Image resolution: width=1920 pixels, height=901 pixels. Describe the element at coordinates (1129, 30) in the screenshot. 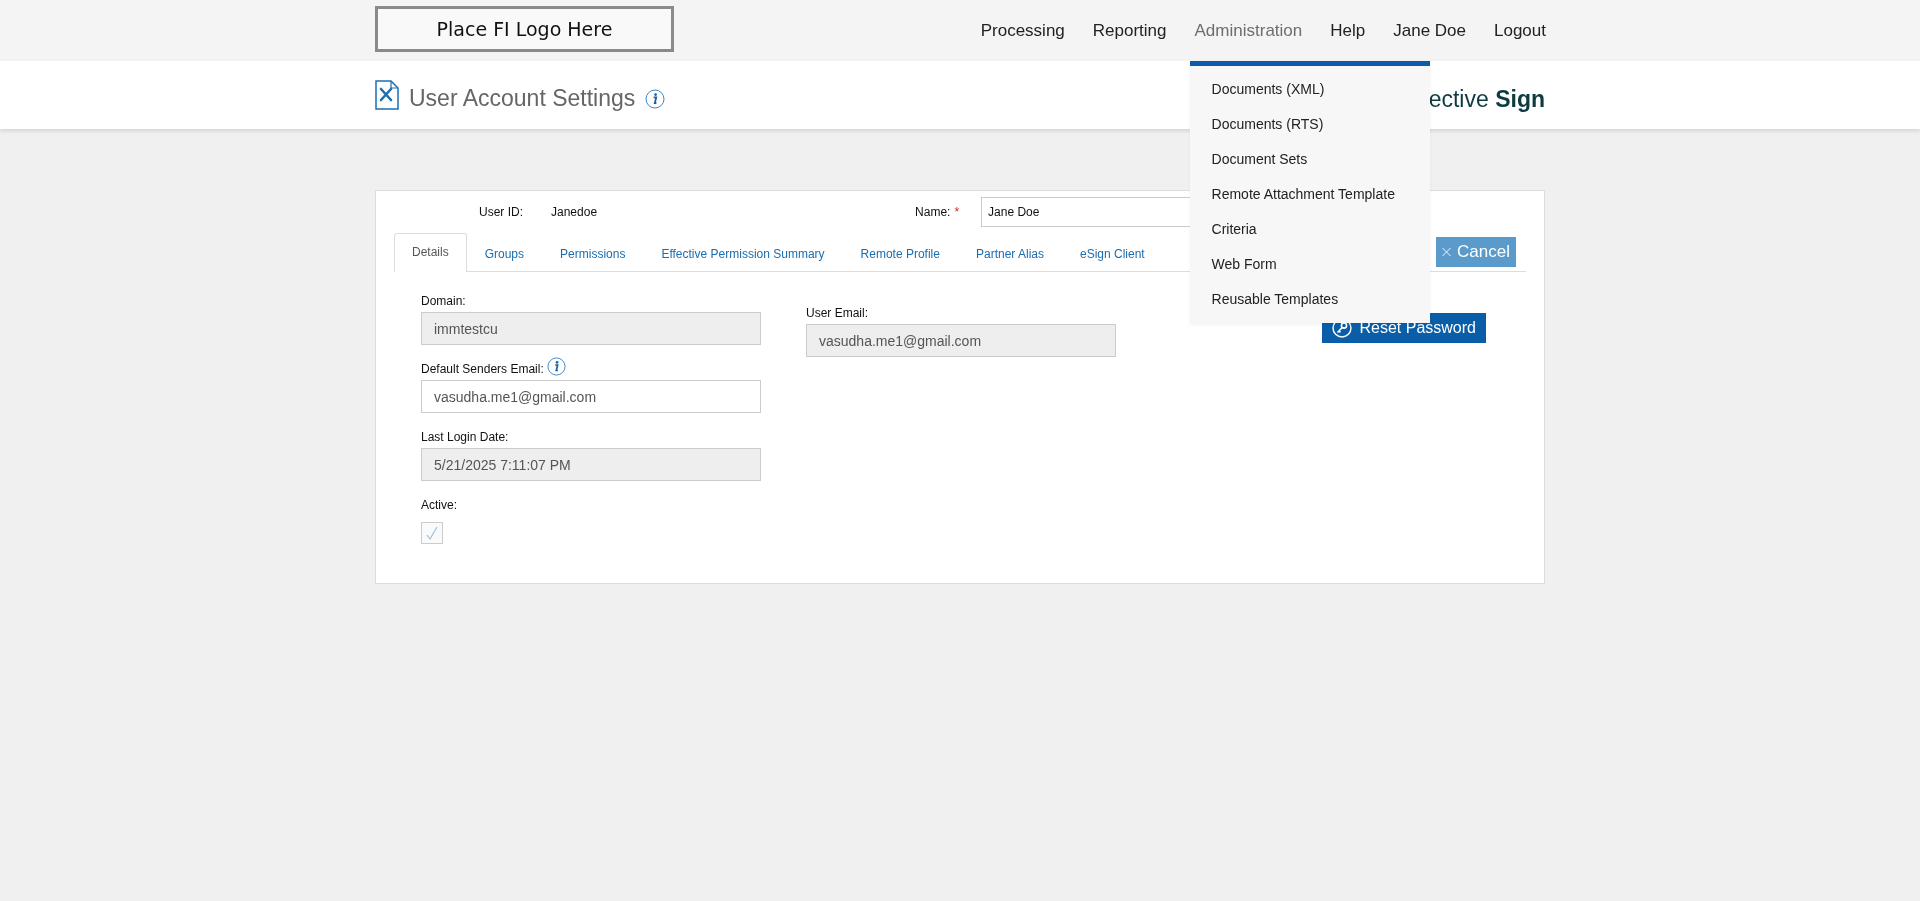

I see `nav-link: Reporting` at that location.